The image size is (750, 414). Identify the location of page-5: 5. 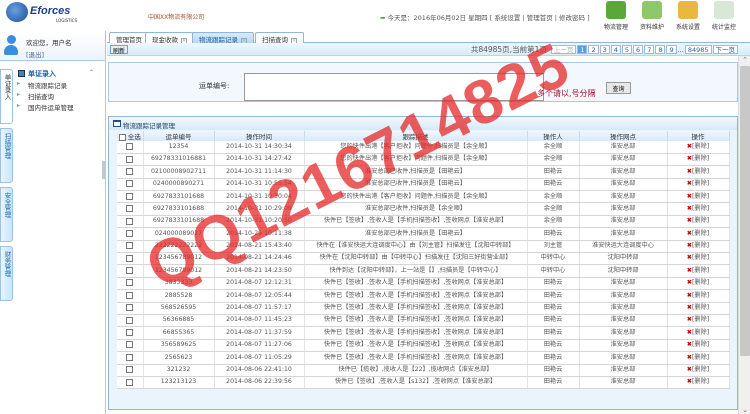
(627, 49).